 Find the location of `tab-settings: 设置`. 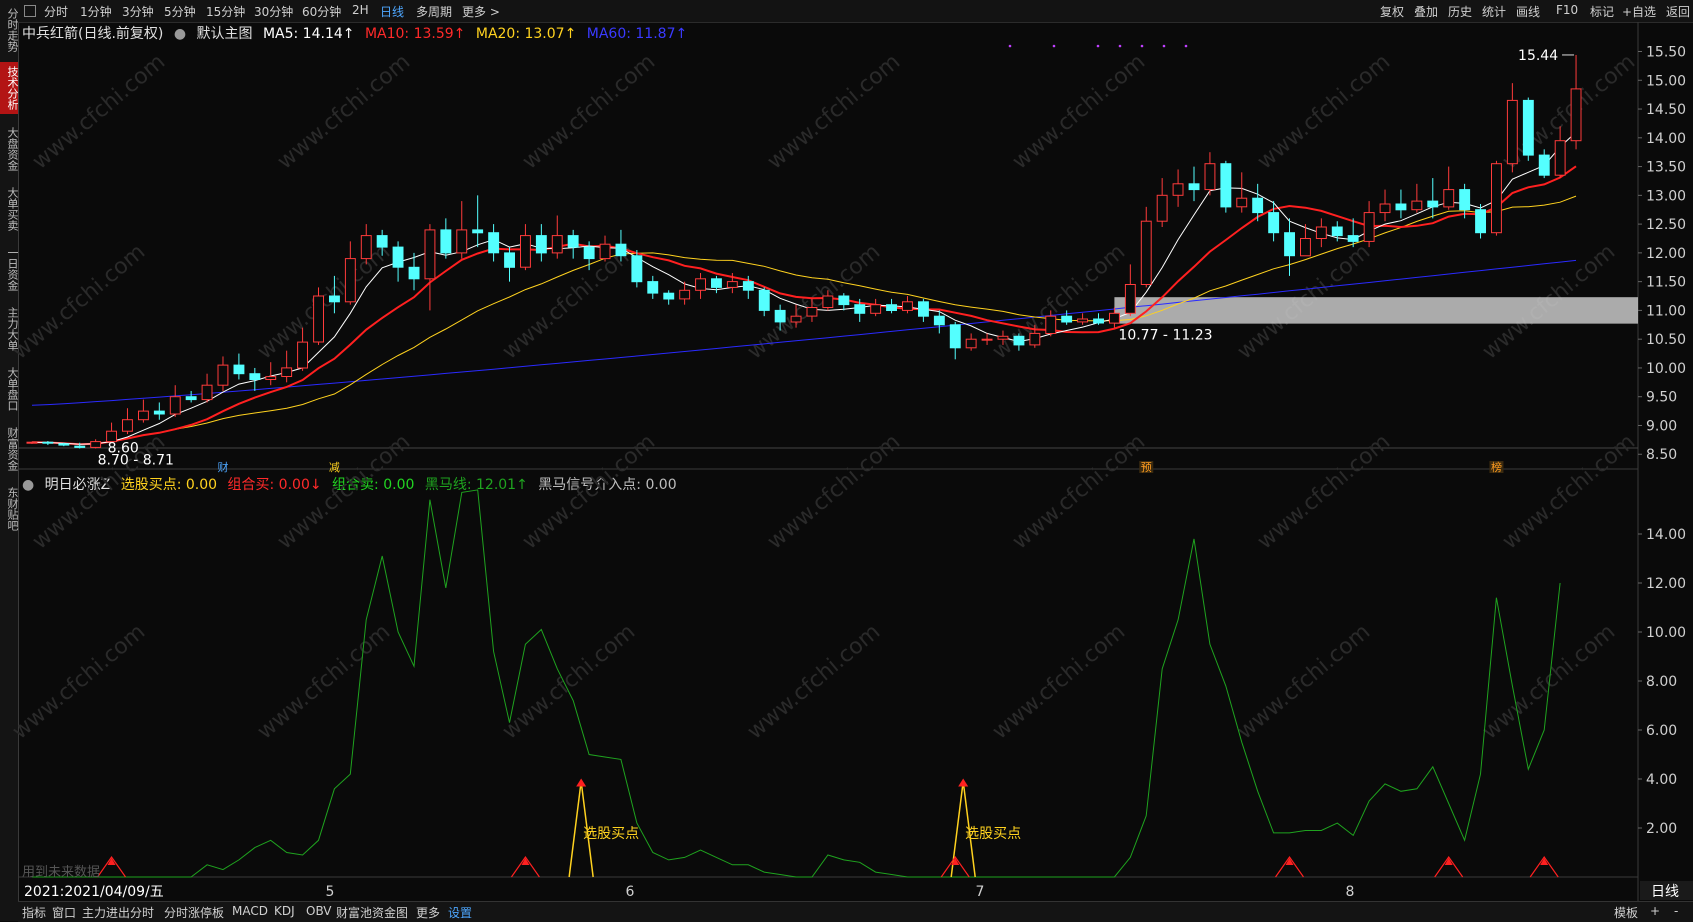

tab-settings: 设置 is located at coordinates (460, 912).